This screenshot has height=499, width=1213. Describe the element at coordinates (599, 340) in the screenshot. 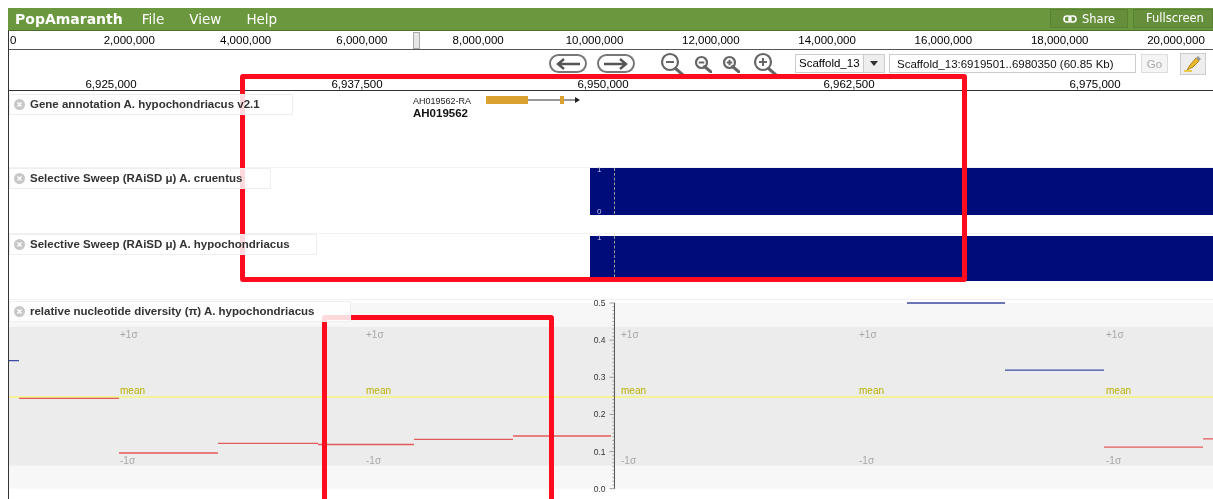

I see `axis-label: 0.4` at that location.